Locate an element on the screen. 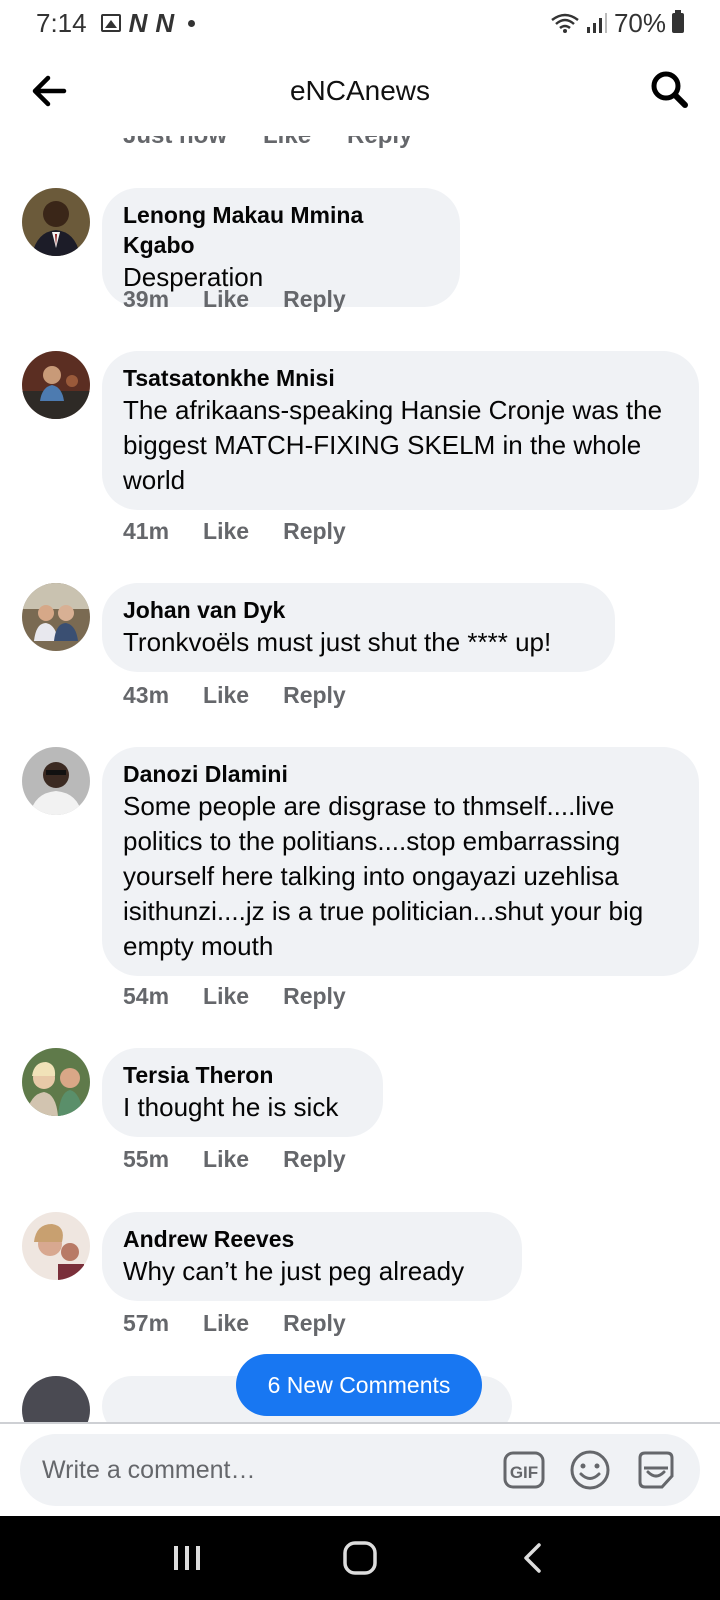 This screenshot has height=1600, width=720. back-arrow-icon is located at coordinates (49, 91).